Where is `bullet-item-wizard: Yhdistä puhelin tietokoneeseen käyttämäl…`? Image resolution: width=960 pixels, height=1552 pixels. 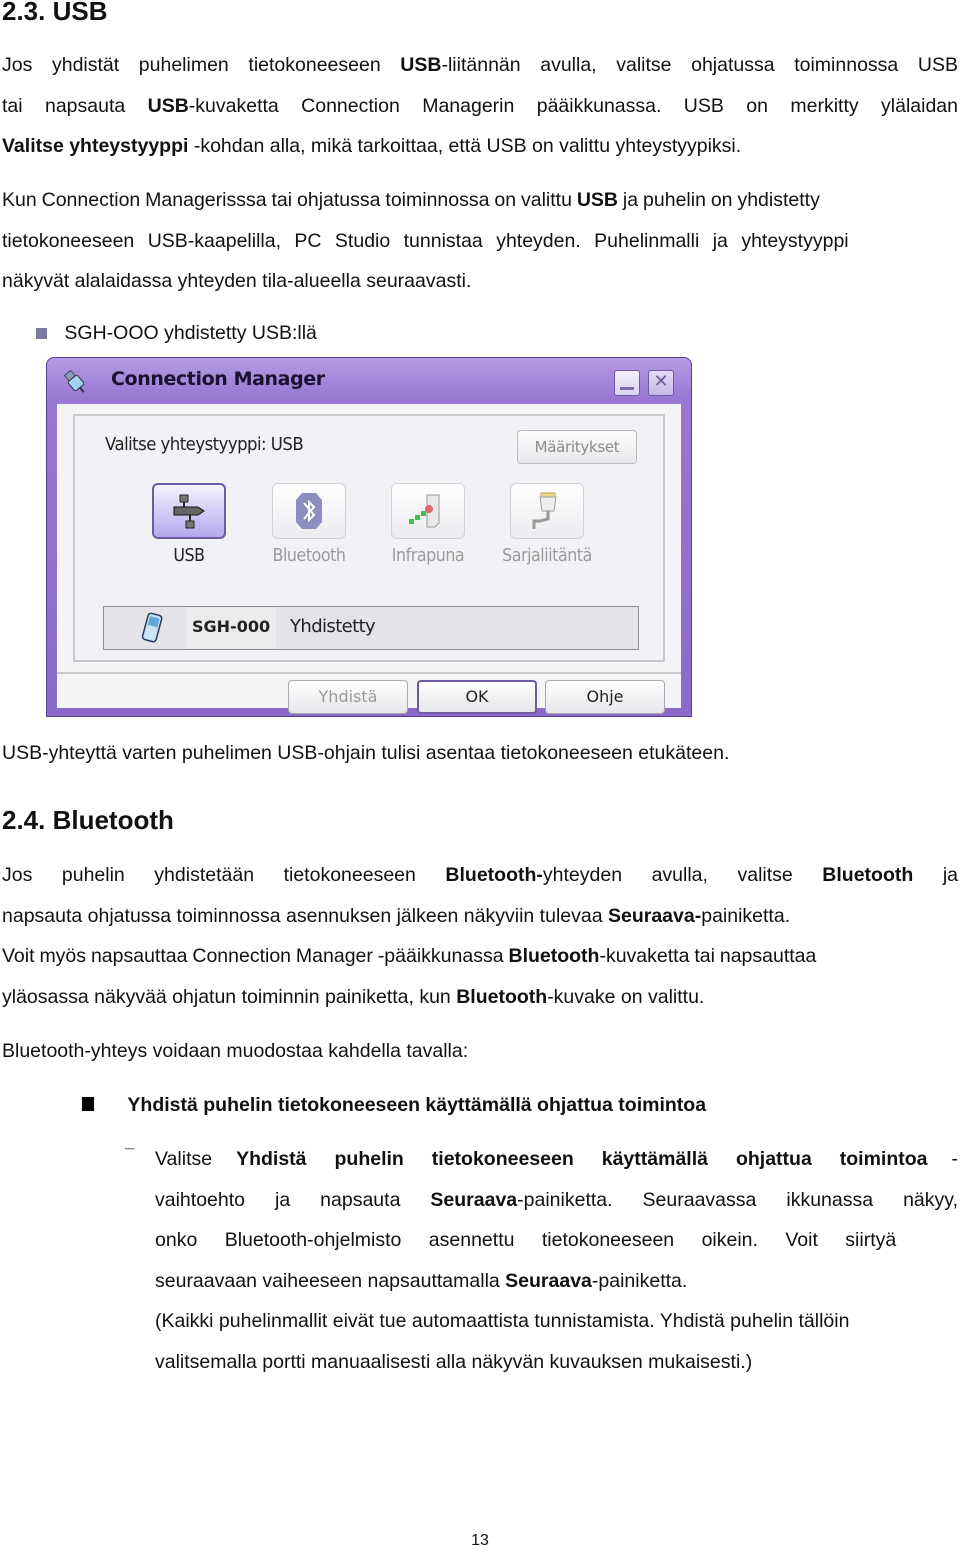
bullet-item-wizard: Yhdistä puhelin tietokoneeseen käyttämäl… is located at coordinates (394, 1105).